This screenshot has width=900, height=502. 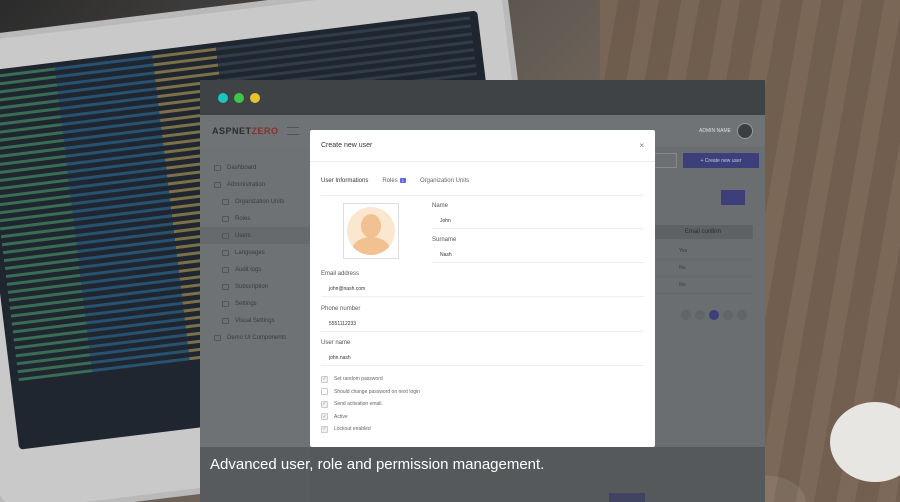 I want to click on sidebar-item: Roles, so click(x=255, y=218).